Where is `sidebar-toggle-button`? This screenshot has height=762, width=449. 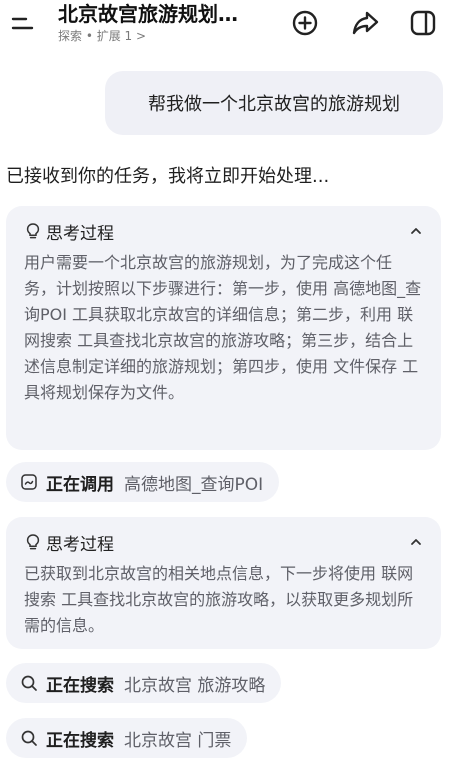 sidebar-toggle-button is located at coordinates (423, 23).